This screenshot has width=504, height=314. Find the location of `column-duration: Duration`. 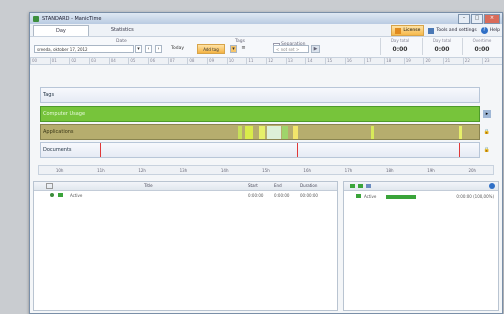

column-duration: Duration is located at coordinates (308, 185).